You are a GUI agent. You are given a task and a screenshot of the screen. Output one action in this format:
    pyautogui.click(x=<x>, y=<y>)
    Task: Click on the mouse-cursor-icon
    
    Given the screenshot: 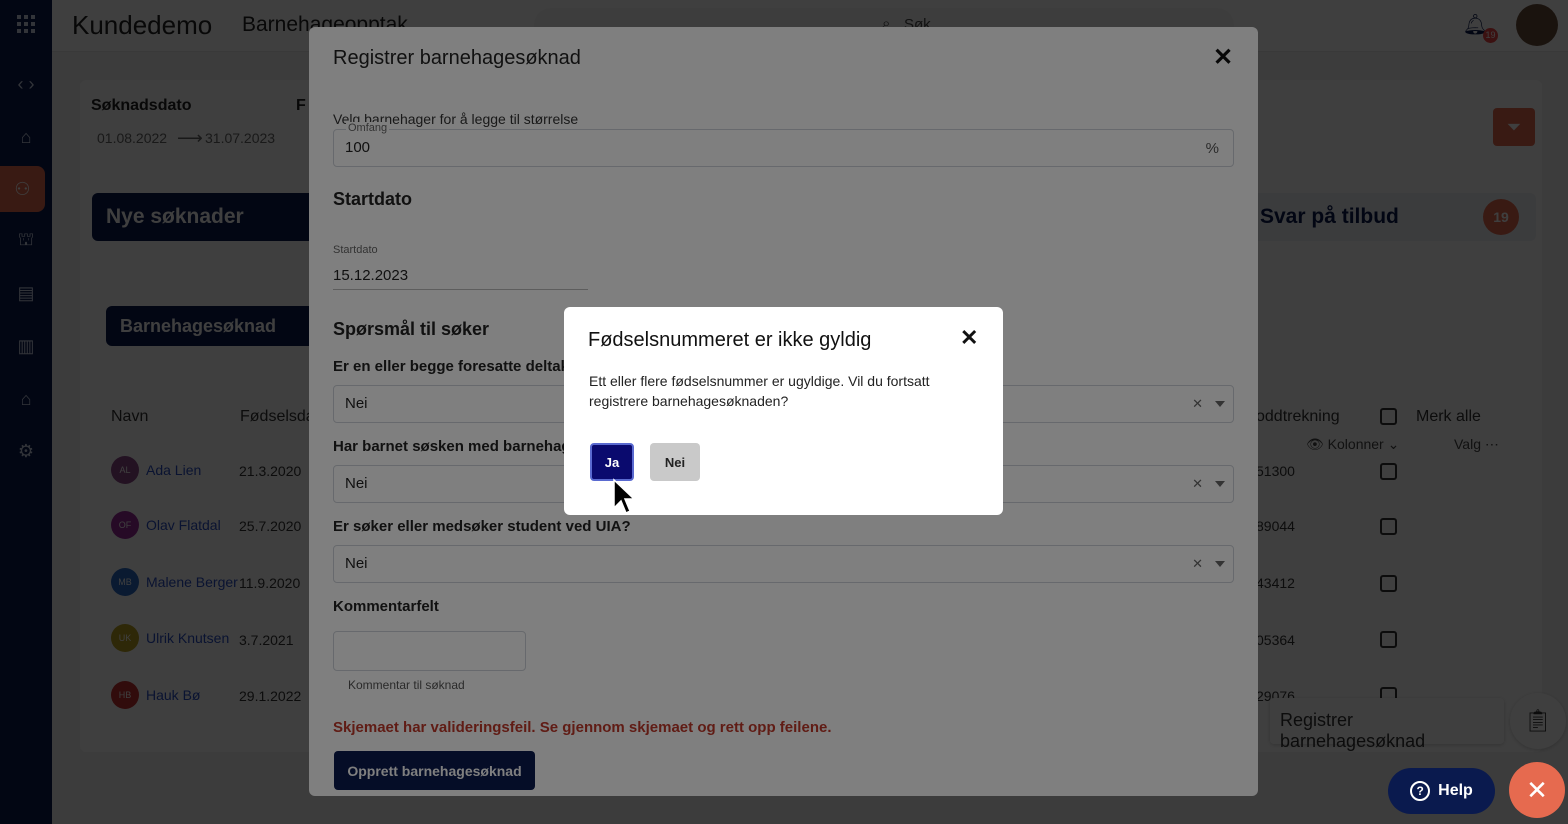 What is the action you would take?
    pyautogui.click(x=624, y=496)
    